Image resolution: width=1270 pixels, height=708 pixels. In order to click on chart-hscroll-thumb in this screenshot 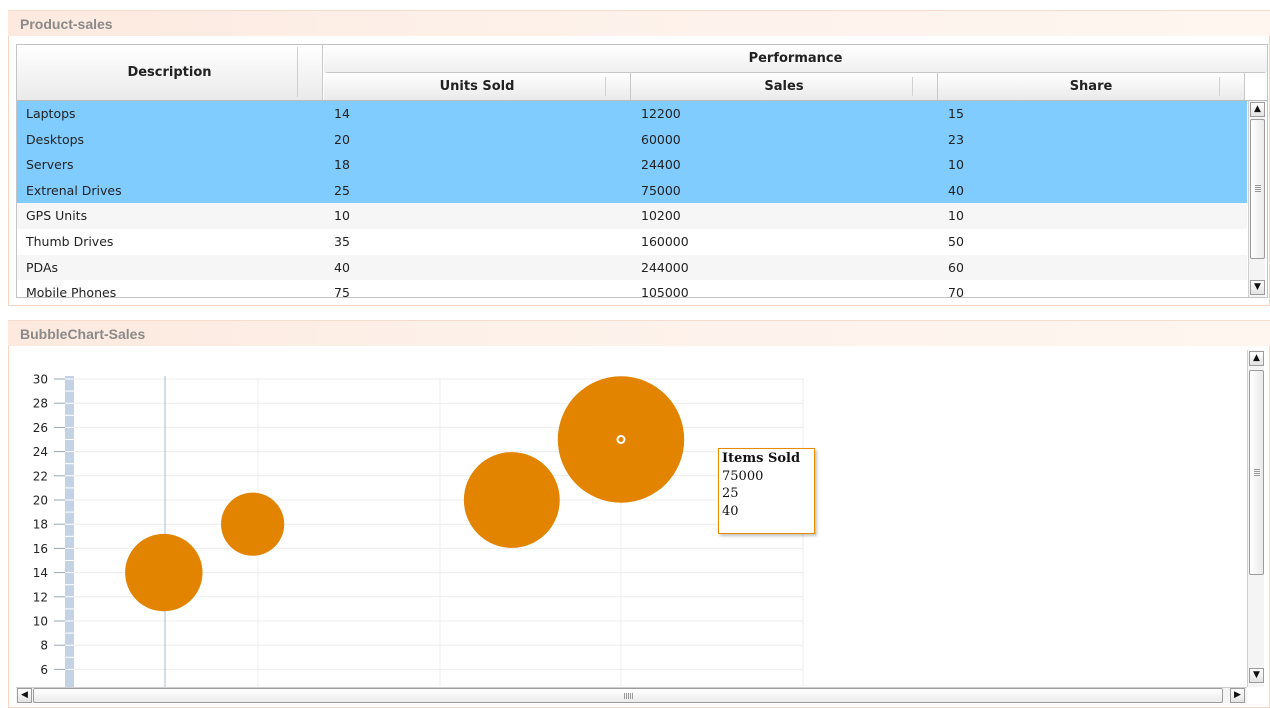, I will do `click(628, 695)`.